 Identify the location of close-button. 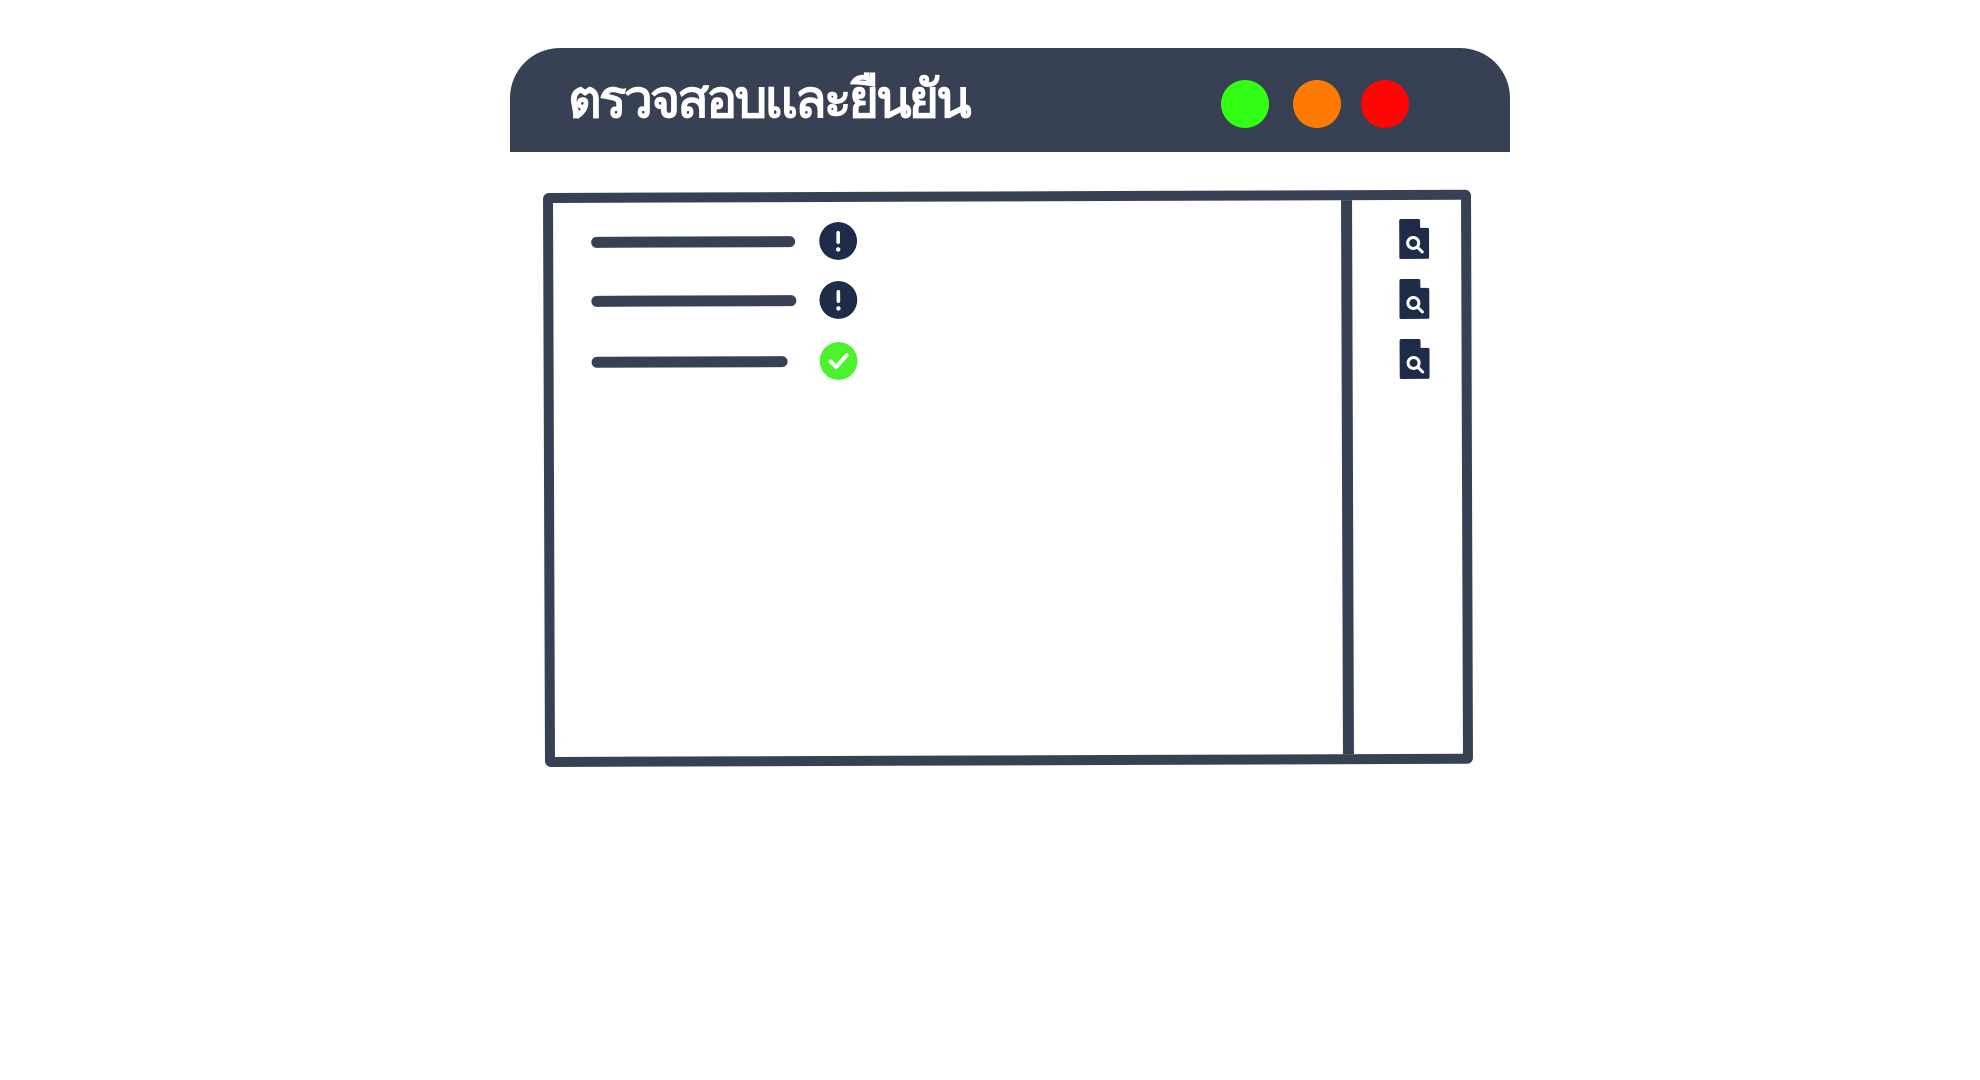
(1385, 104).